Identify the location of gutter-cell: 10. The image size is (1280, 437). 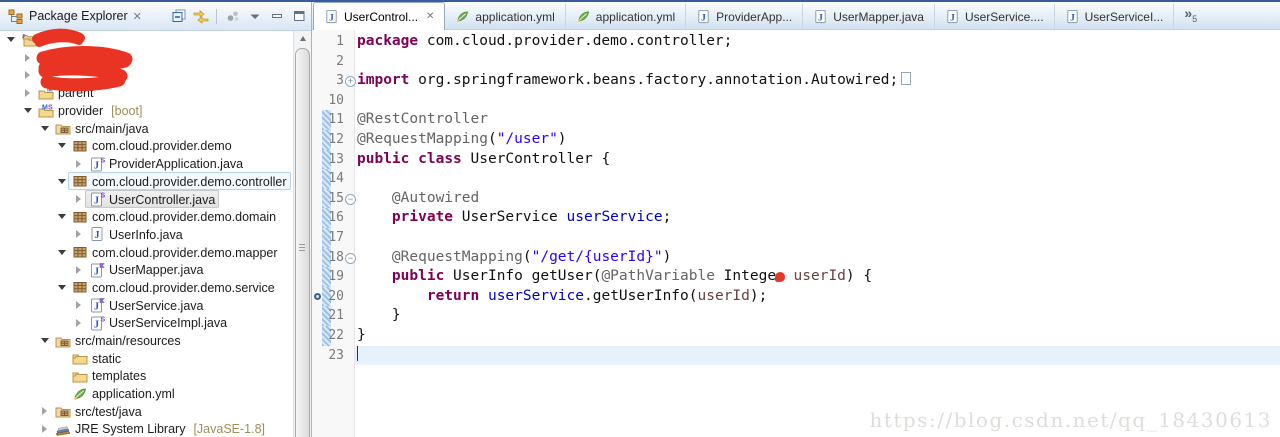
(333, 101).